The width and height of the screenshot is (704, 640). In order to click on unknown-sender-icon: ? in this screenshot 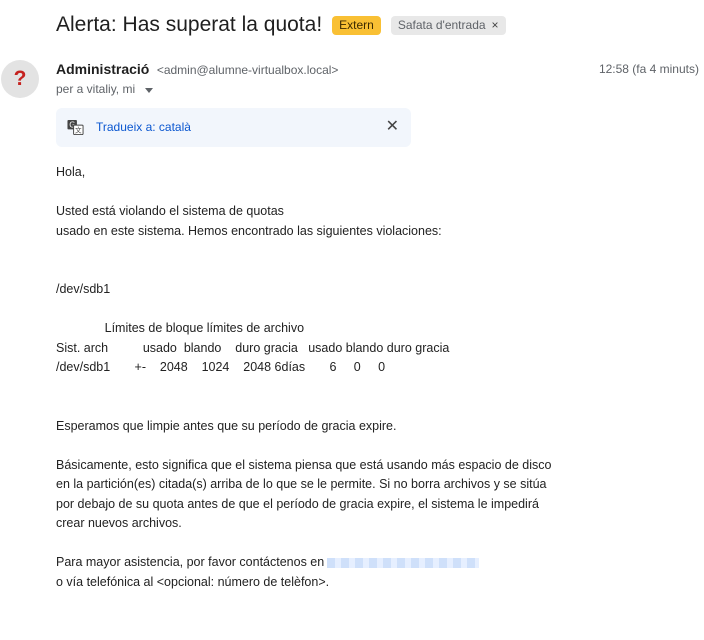, I will do `click(20, 78)`.